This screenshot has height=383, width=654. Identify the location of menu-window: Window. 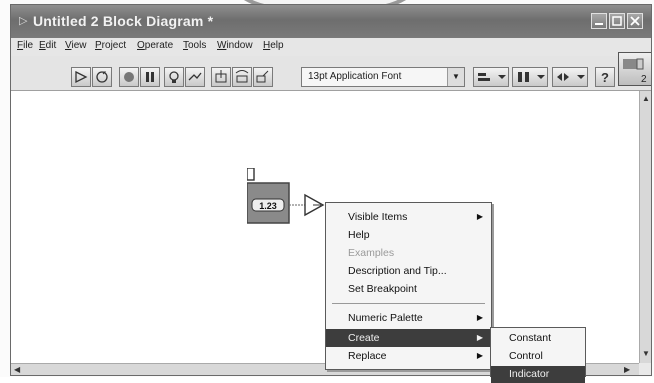
(235, 45).